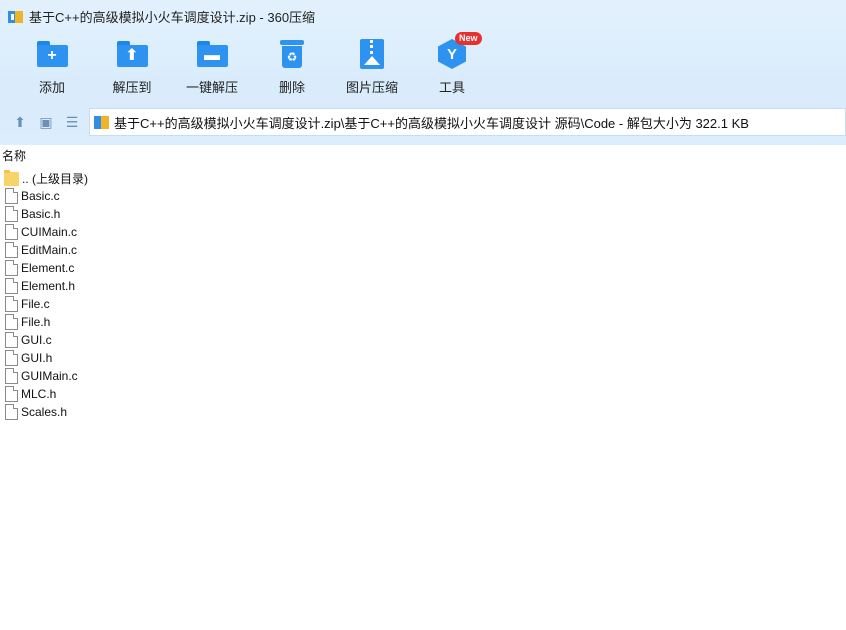 The height and width of the screenshot is (630, 846). What do you see at coordinates (132, 87) in the screenshot?
I see `extract-to-button-label: 解压到` at bounding box center [132, 87].